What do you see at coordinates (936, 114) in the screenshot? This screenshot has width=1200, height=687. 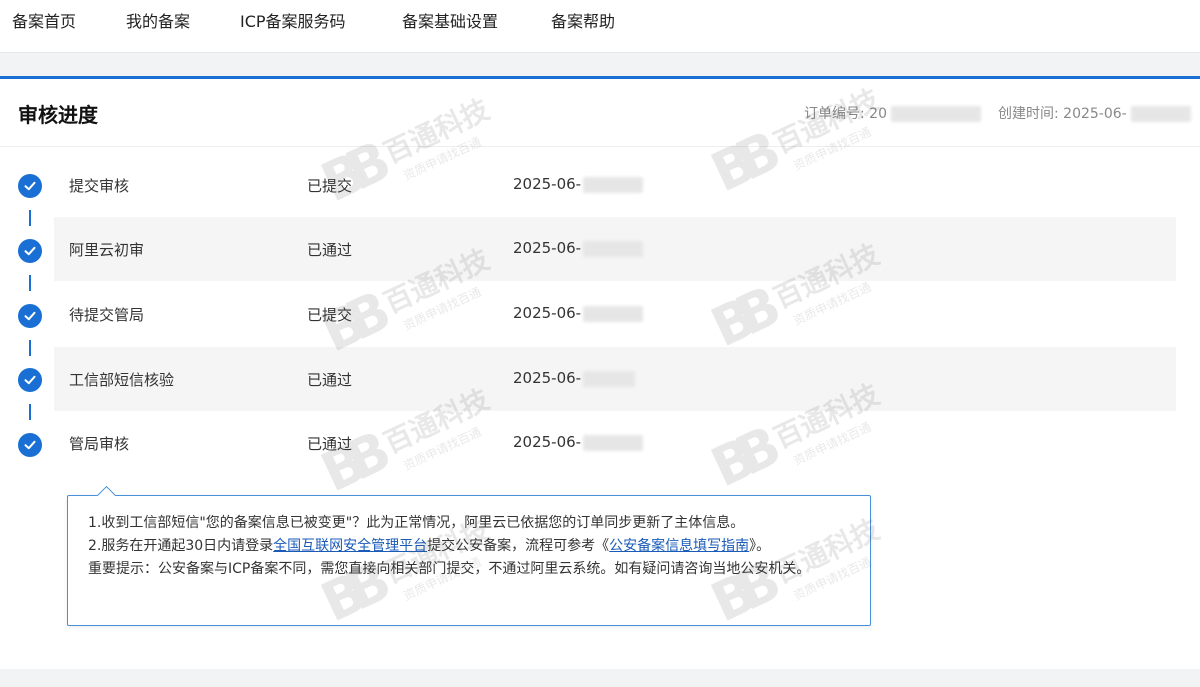 I see `order-number-redacted` at bounding box center [936, 114].